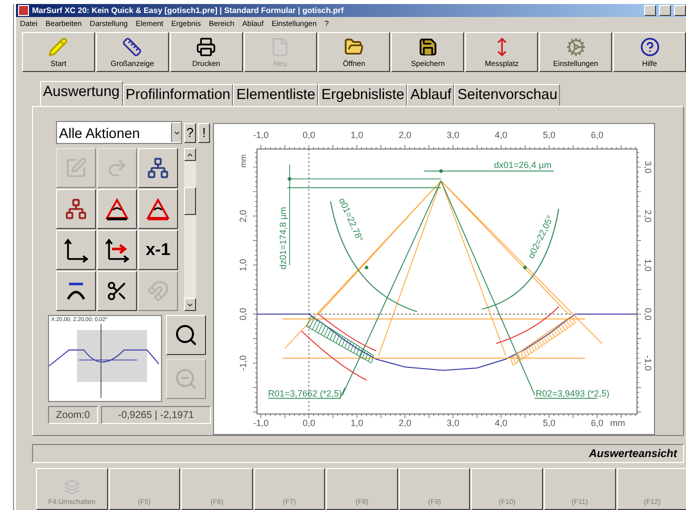 The image size is (686, 510). Describe the element at coordinates (507, 95) in the screenshot. I see `tab: Seitenvorschau` at that location.